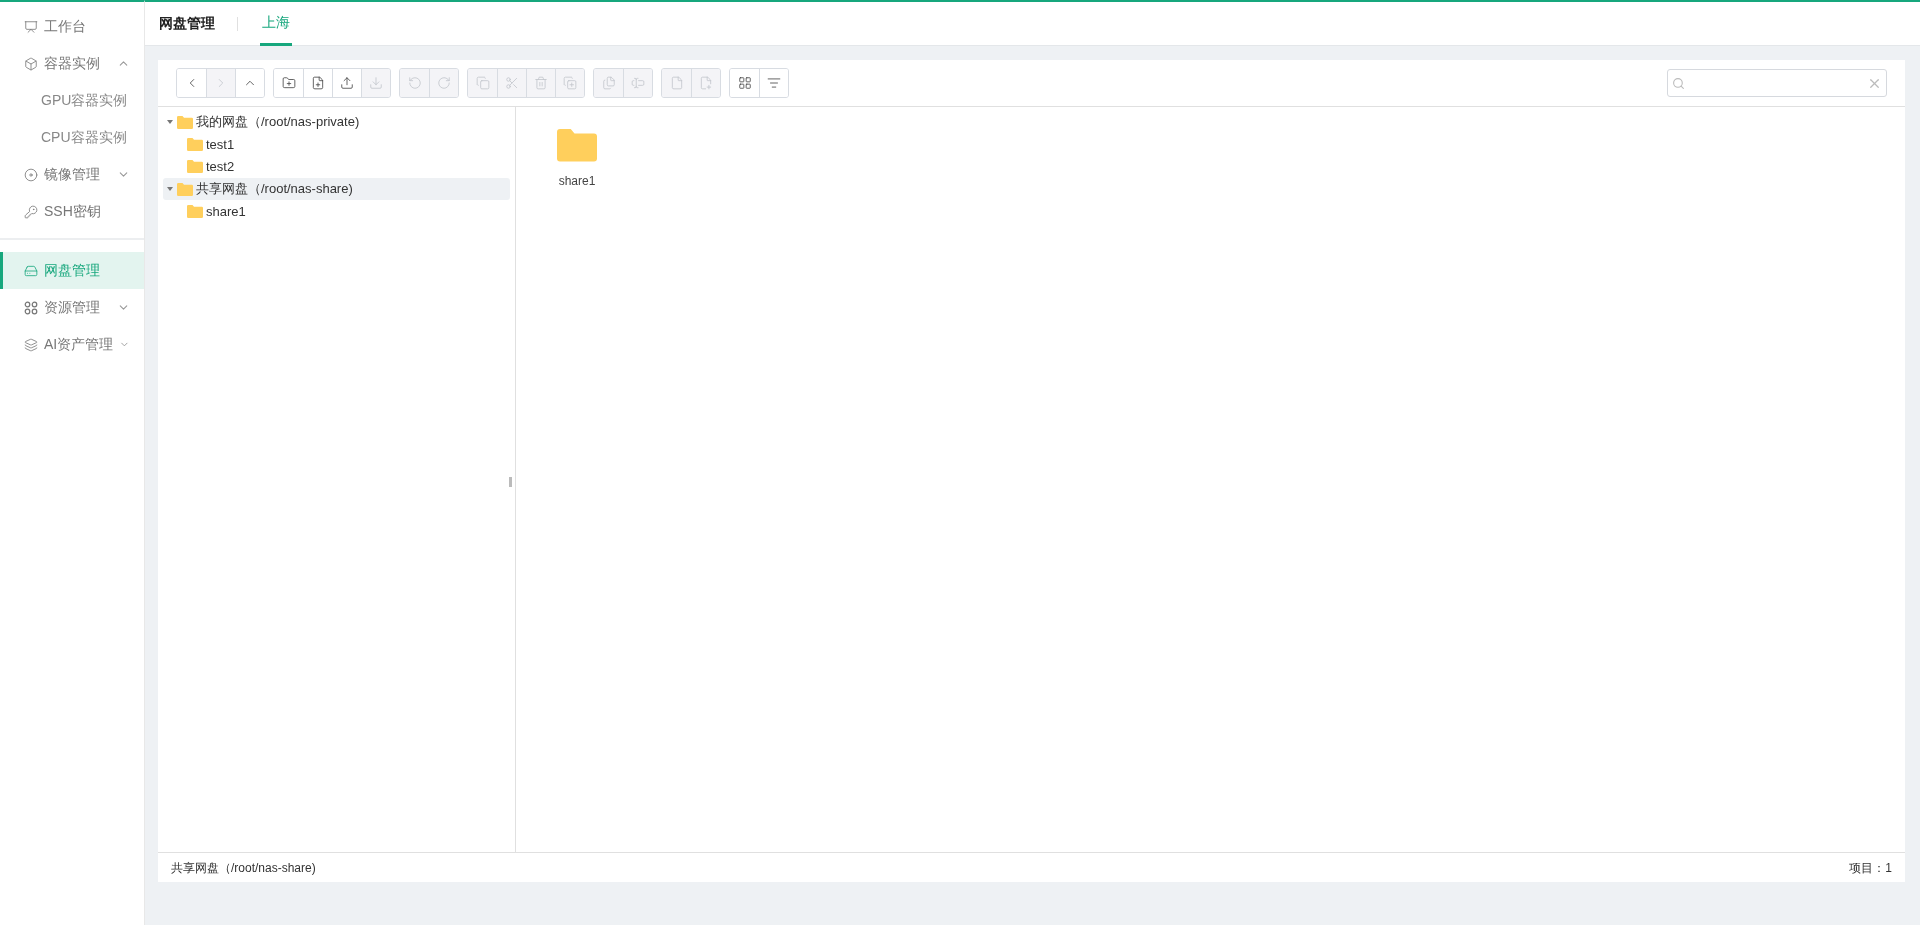 The height and width of the screenshot is (925, 1920). What do you see at coordinates (347, 83) in the screenshot?
I see `upload-icon` at bounding box center [347, 83].